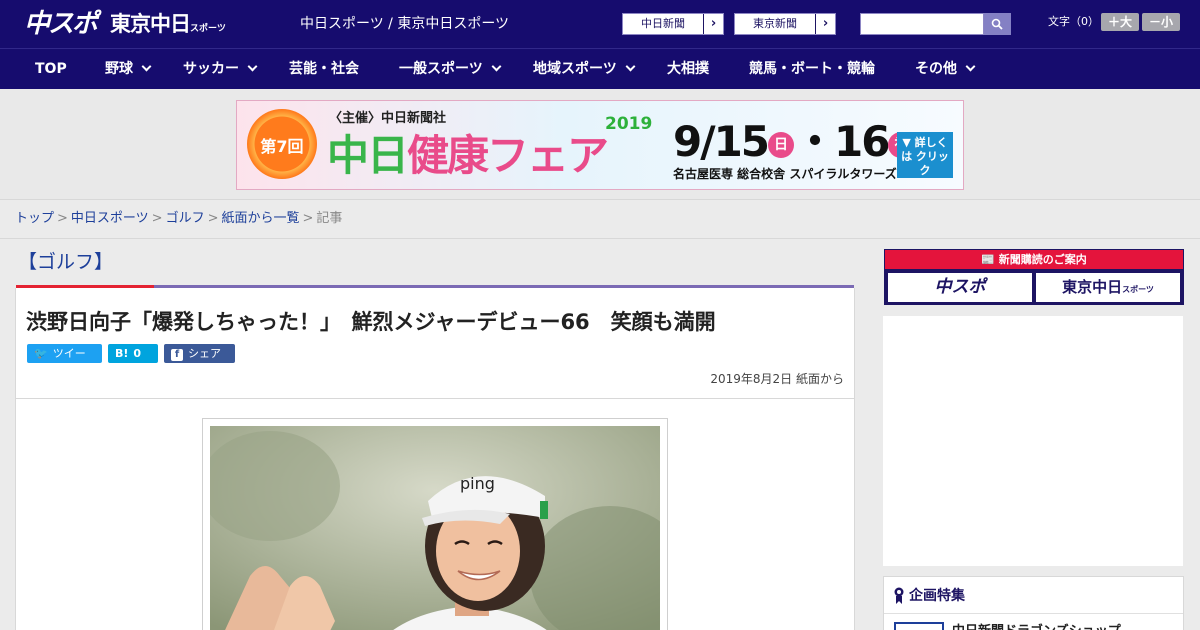 Image resolution: width=1200 pixels, height=630 pixels. I want to click on nav-item-label: 大相撲, so click(688, 69).